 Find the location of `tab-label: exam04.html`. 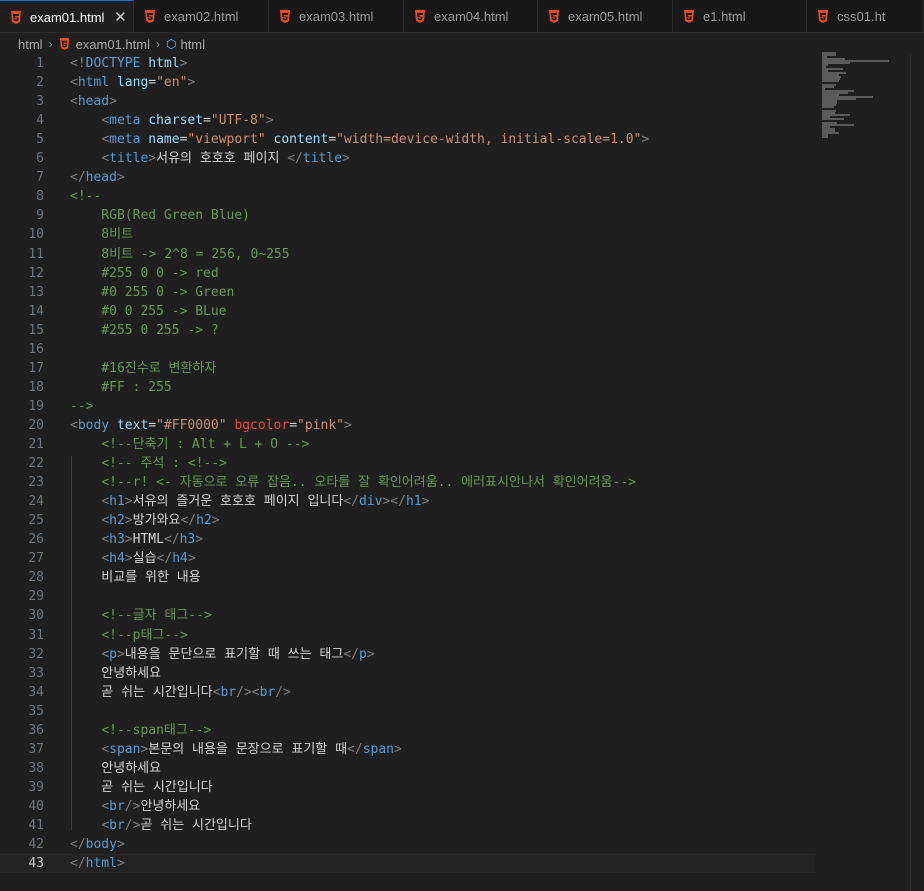

tab-label: exam04.html is located at coordinates (471, 16).